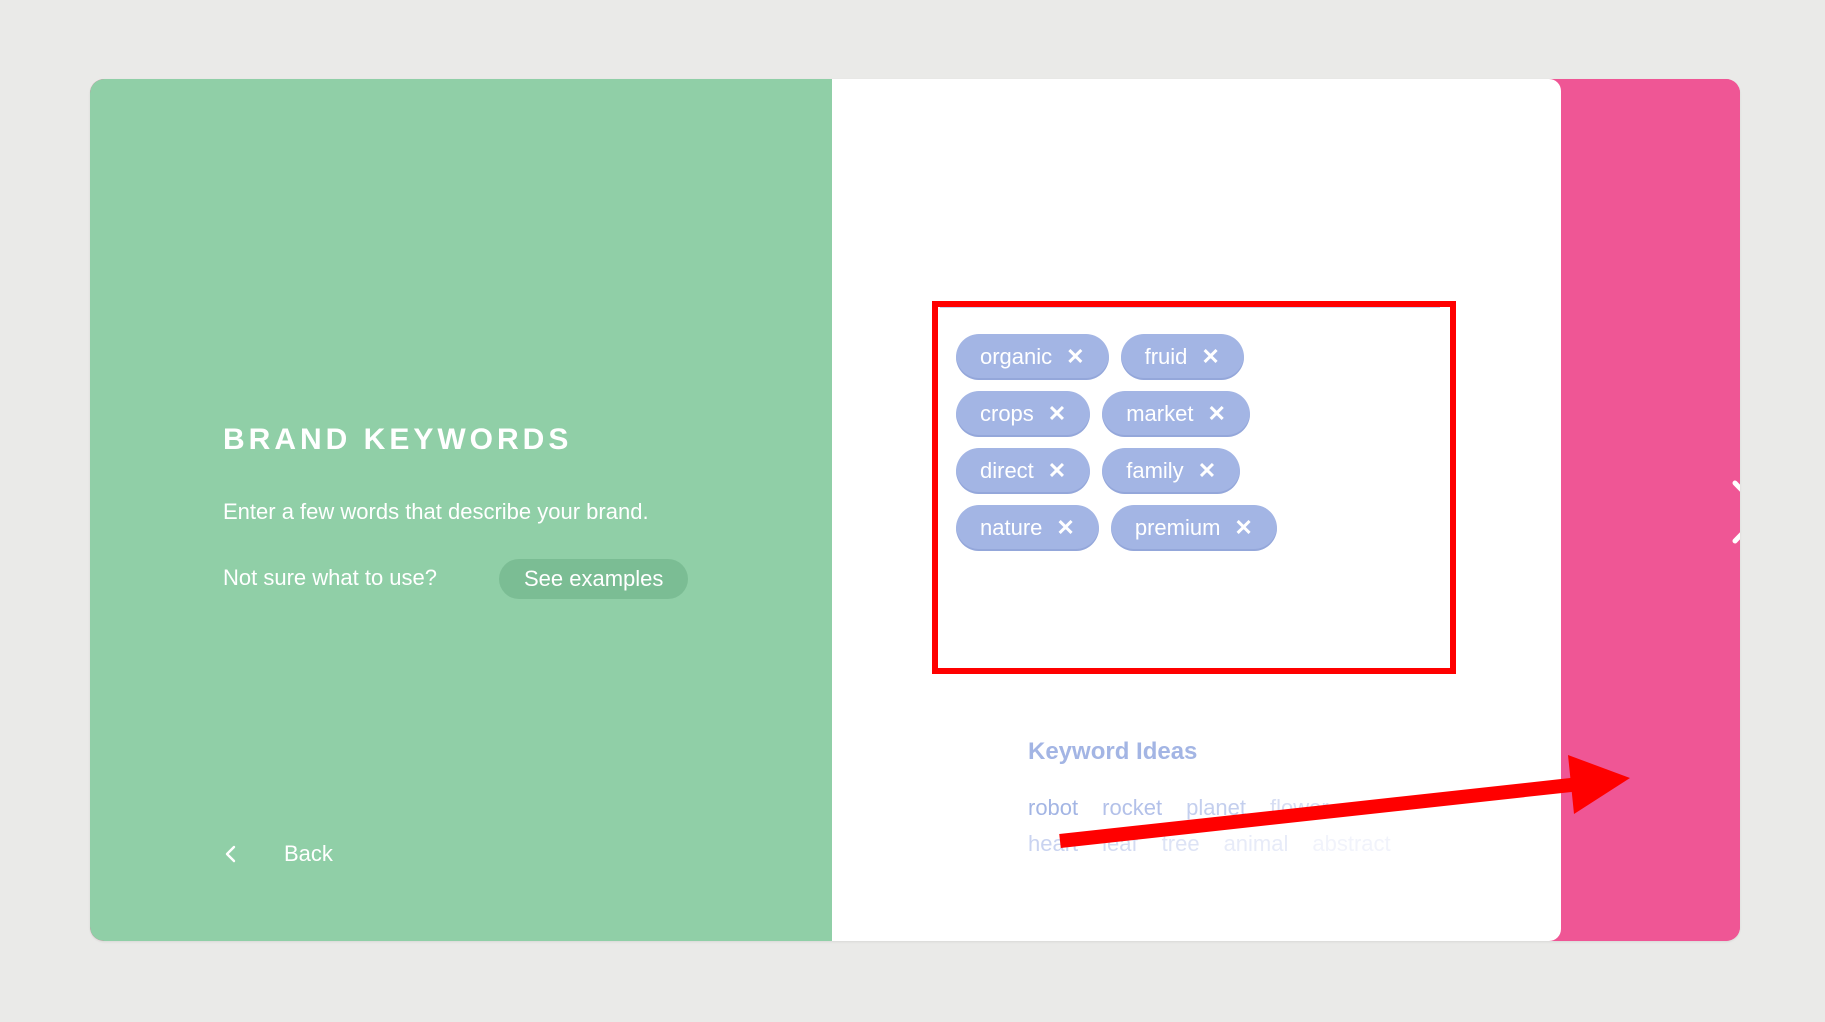 This screenshot has height=1022, width=1825. I want to click on keyword-tag: market ✕, so click(1176, 414).